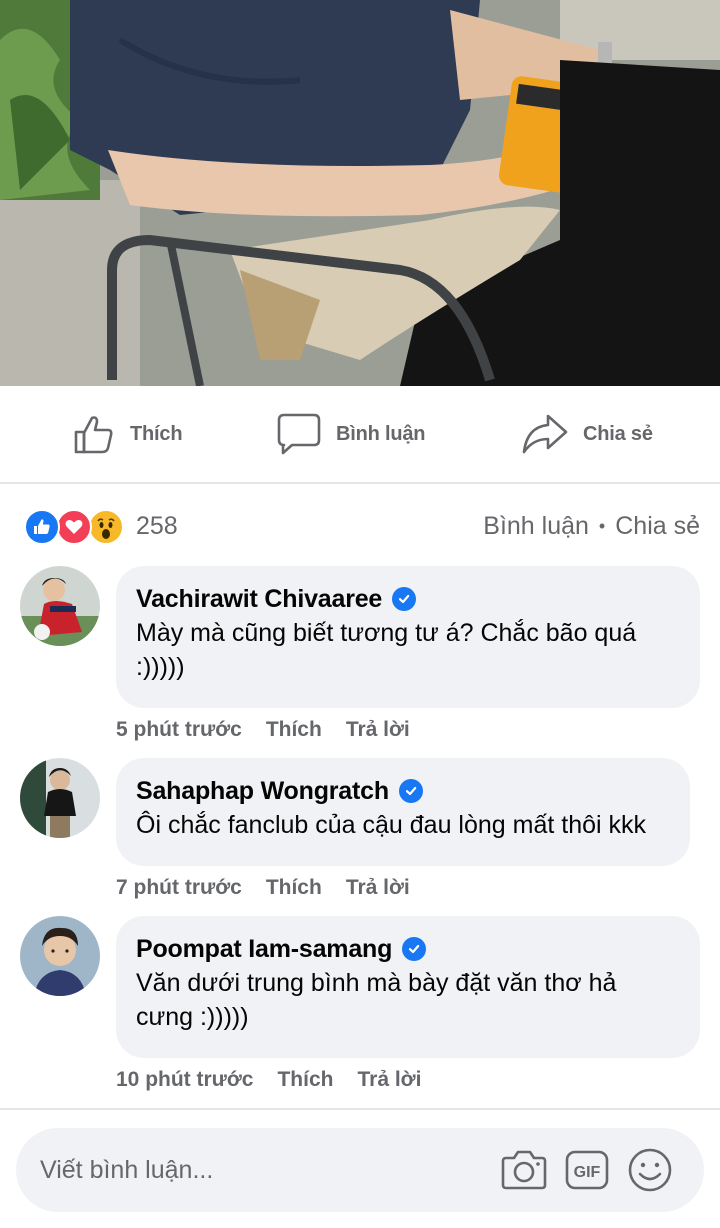  I want to click on reaction-icons, so click(76, 528).